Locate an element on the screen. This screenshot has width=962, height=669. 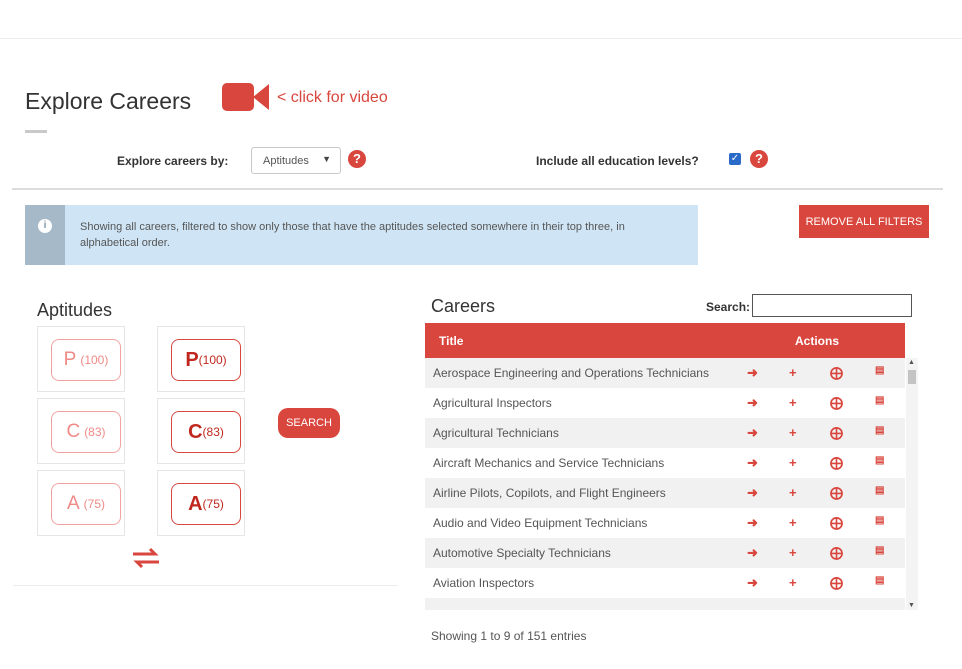
selected-aptitude-p-button: P (100) is located at coordinates (206, 360).